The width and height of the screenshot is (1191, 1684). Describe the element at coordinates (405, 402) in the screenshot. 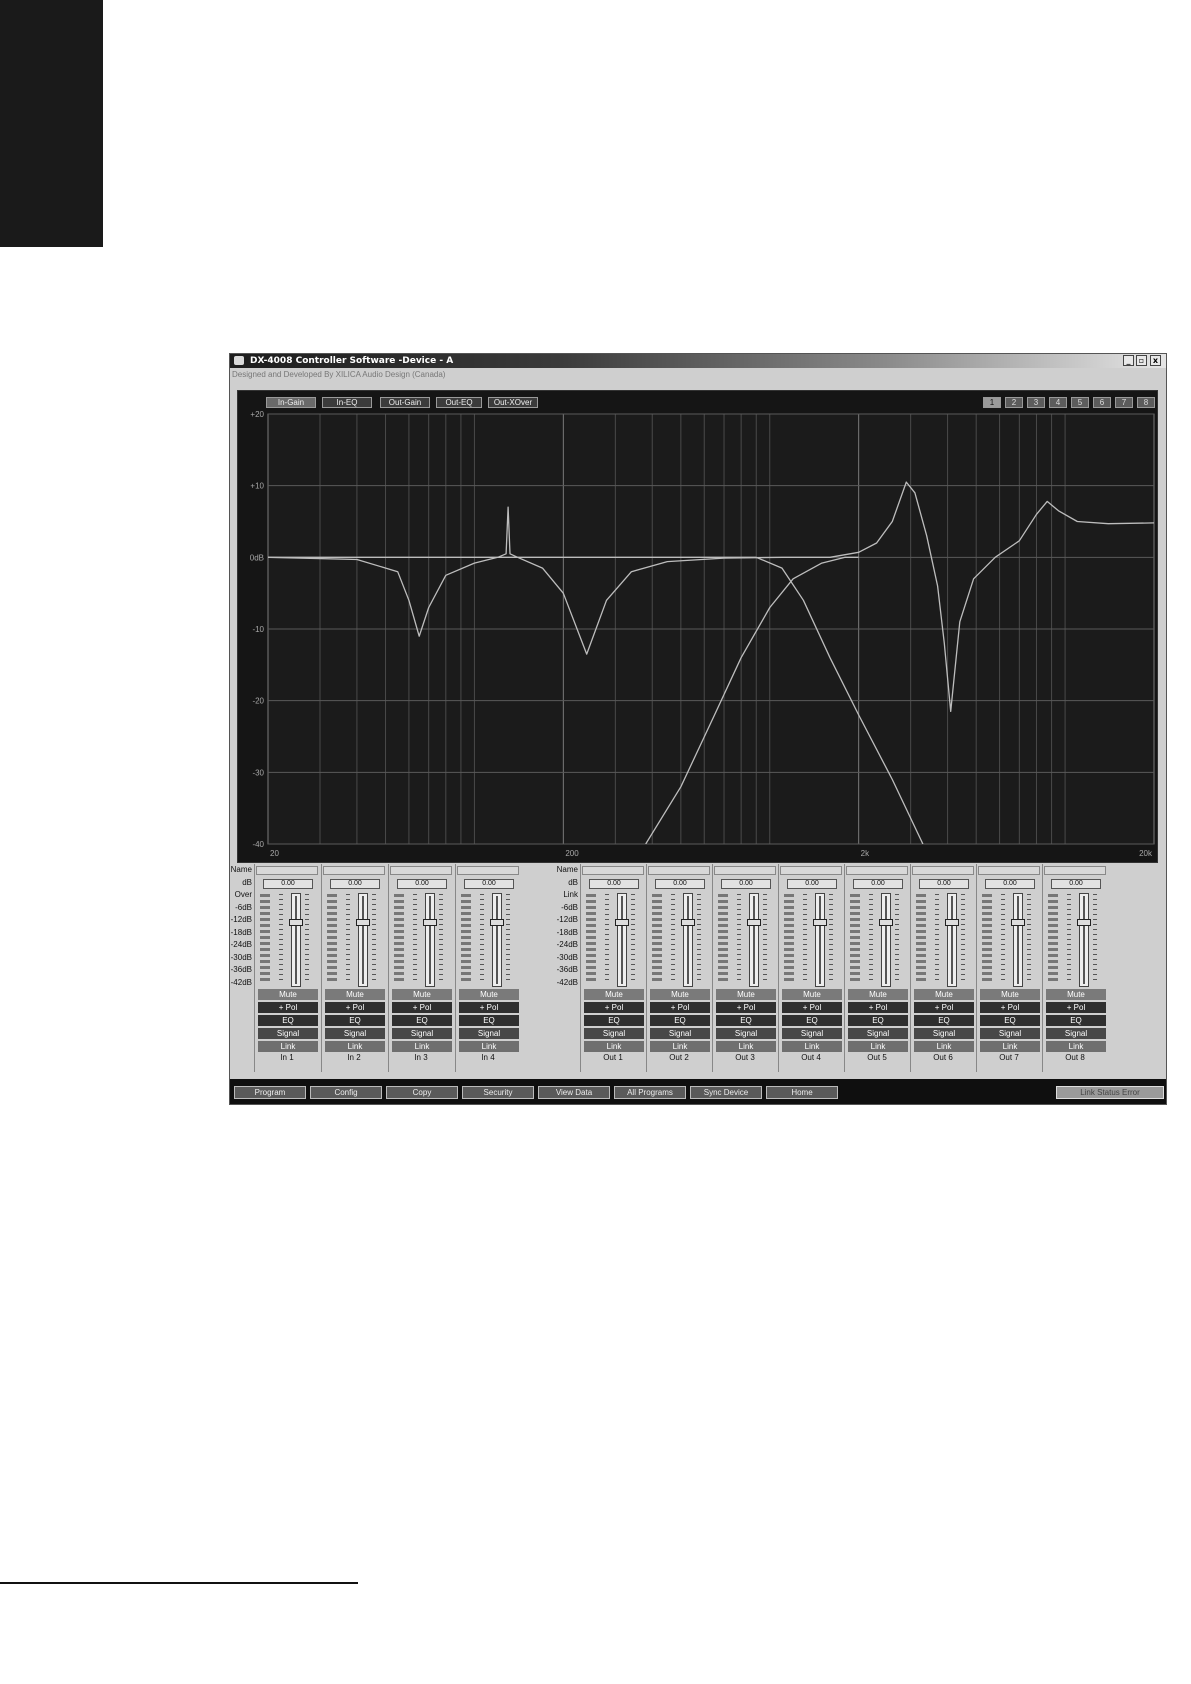

I see `graph-tab-out-gain: Out-Gain` at that location.